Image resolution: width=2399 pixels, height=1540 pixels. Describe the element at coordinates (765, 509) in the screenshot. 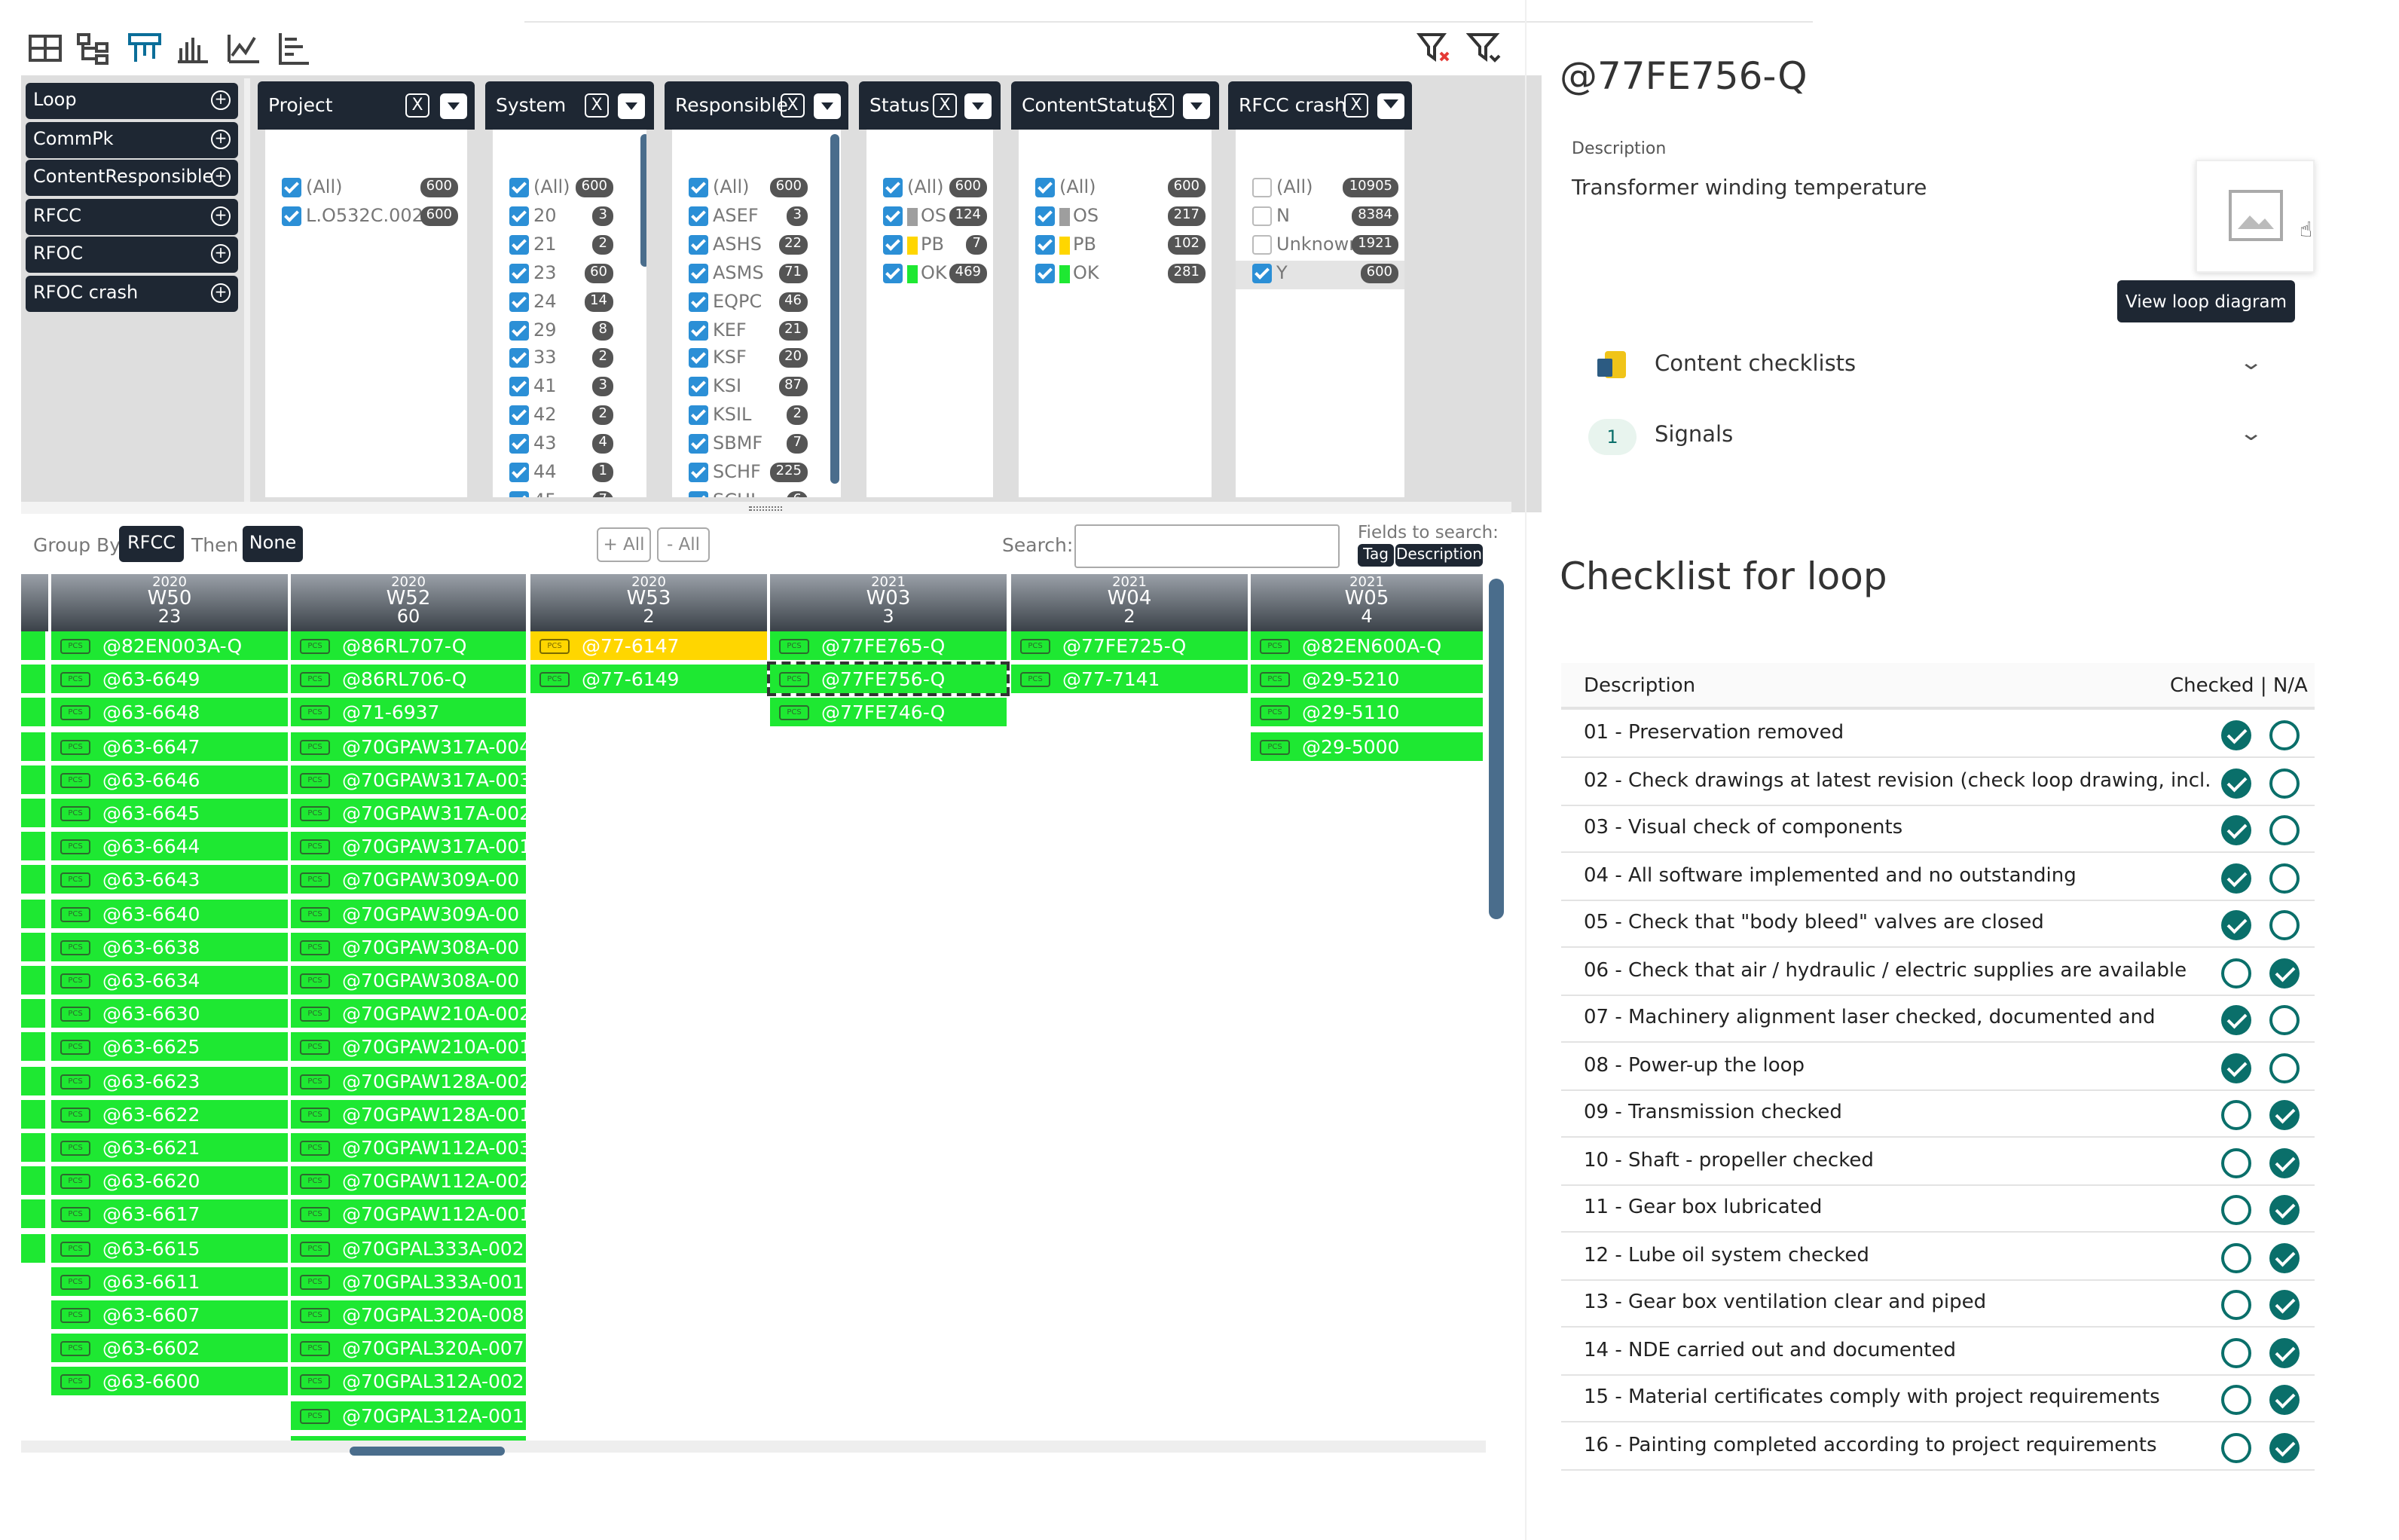

I see `splitter-handle-icon` at that location.